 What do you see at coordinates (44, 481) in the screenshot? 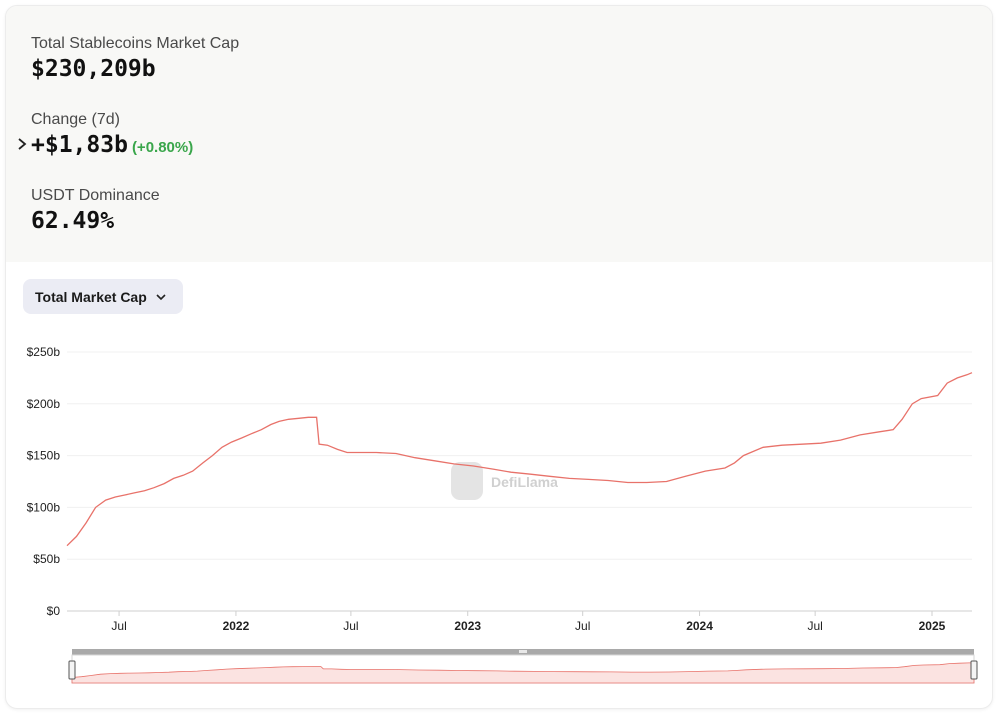
I see `y-axis: $250b $200b $150b $100b $50b $0` at bounding box center [44, 481].